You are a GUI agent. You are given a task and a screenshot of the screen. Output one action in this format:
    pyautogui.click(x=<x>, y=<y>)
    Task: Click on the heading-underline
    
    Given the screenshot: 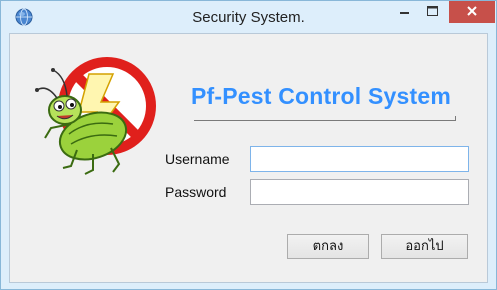 What is the action you would take?
    pyautogui.click(x=325, y=120)
    